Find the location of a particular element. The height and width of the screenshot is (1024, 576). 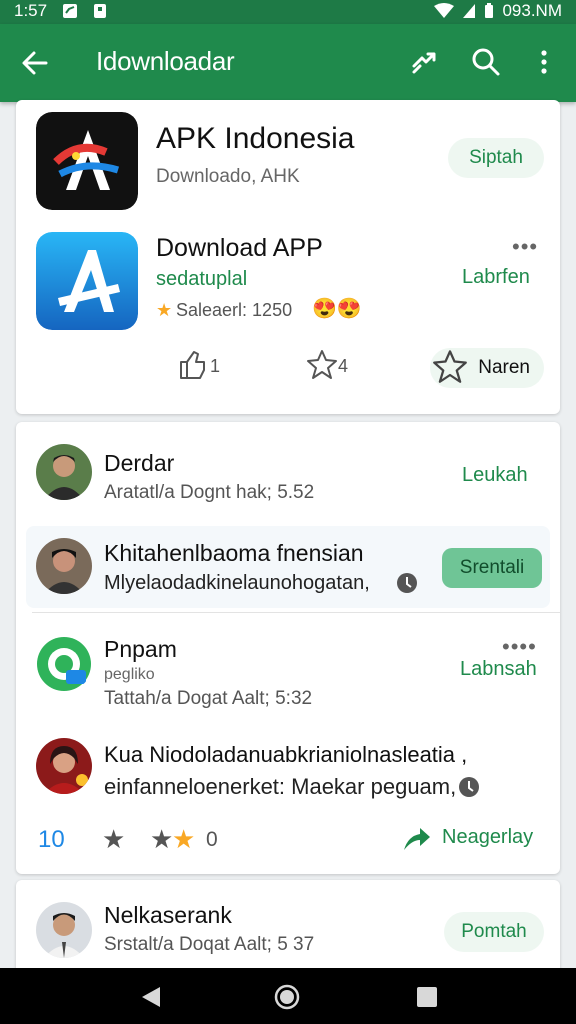

star-count: 4 is located at coordinates (343, 366).